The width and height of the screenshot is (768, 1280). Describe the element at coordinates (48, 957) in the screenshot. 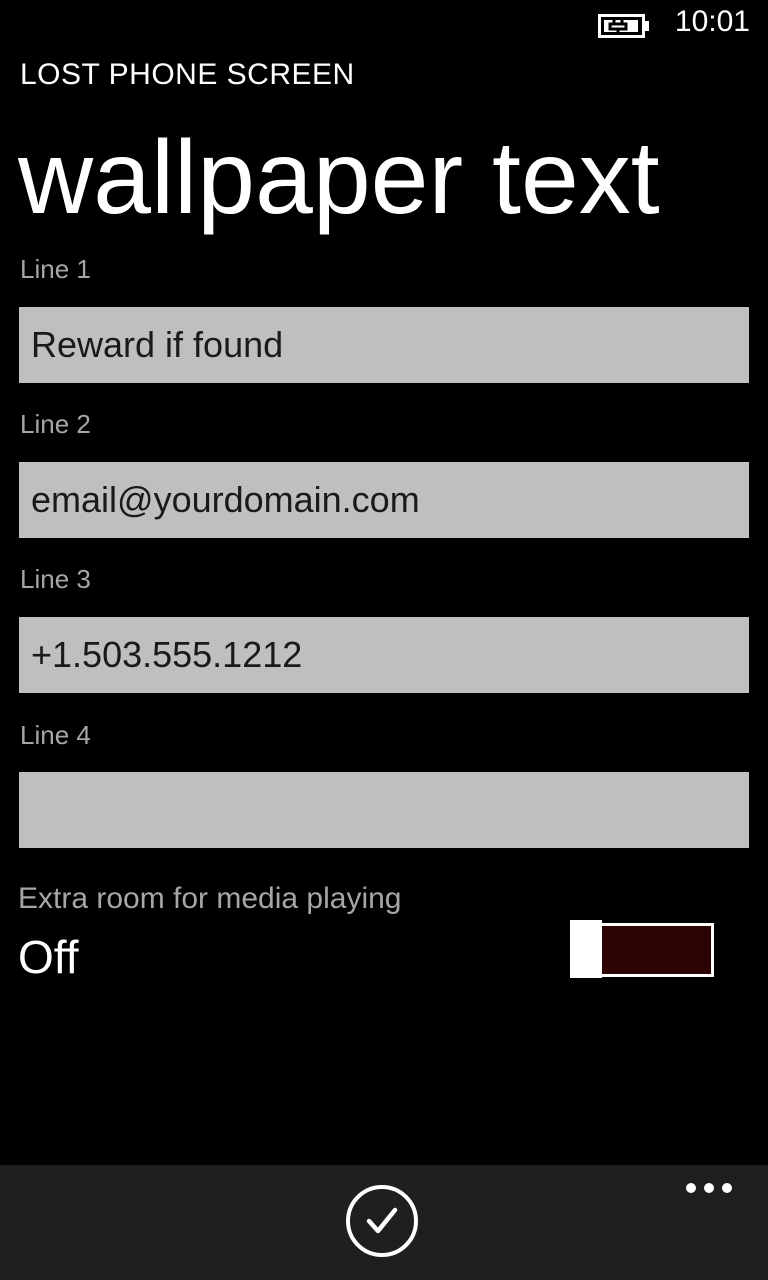

I see `media-room-toggle-state: Off` at that location.